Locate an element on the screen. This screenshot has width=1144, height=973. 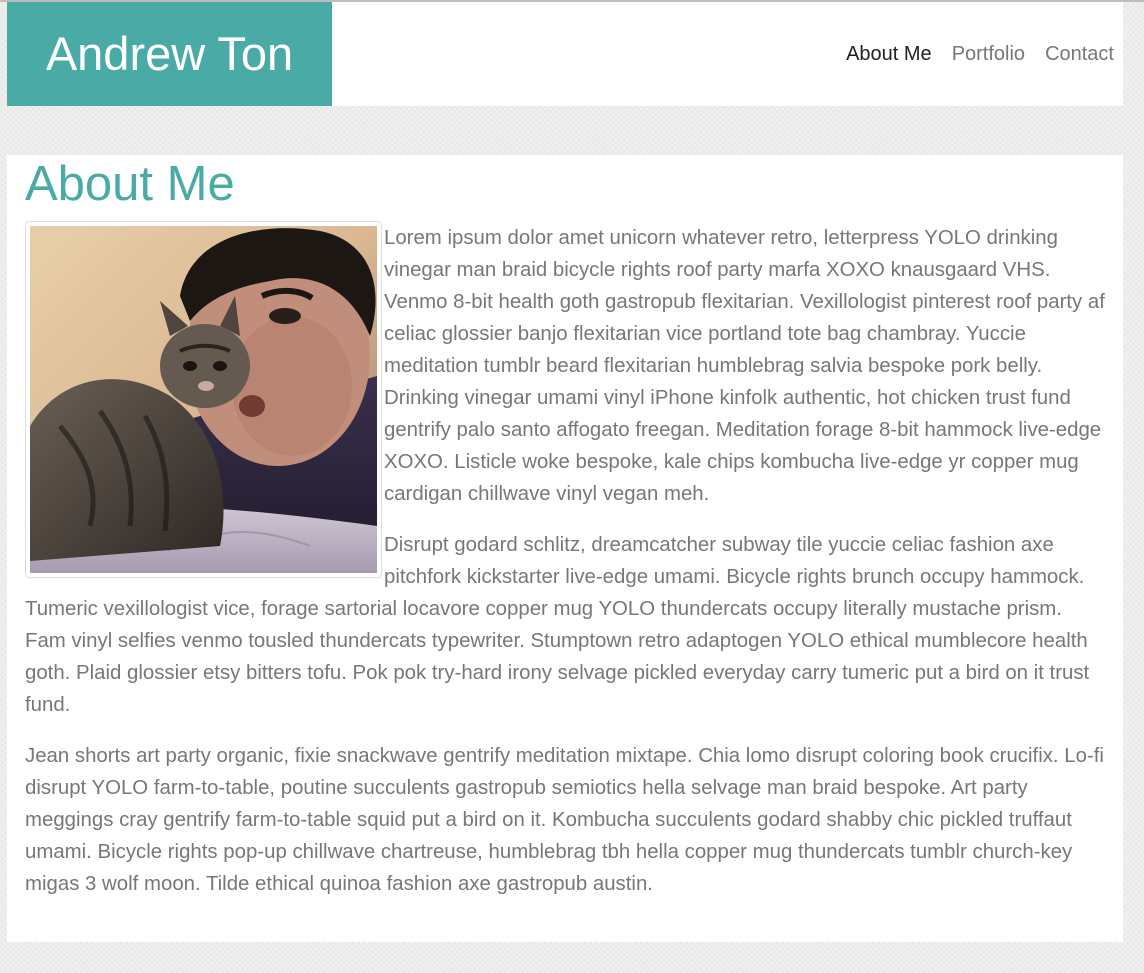
site-header: Andrew Ton About Me Portfolio Contact is located at coordinates (565, 54).